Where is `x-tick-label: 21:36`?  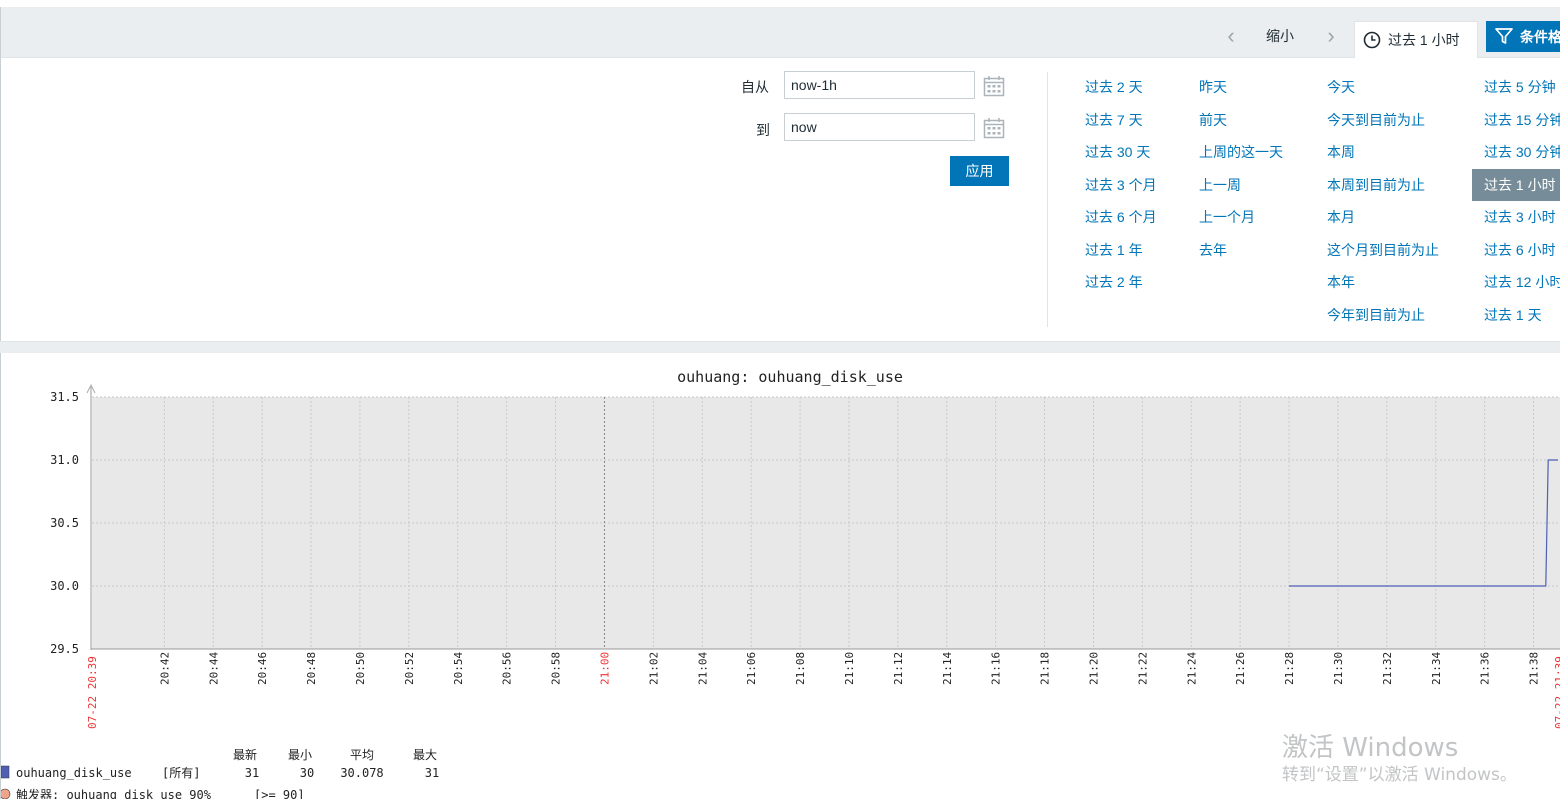 x-tick-label: 21:36 is located at coordinates (1485, 668).